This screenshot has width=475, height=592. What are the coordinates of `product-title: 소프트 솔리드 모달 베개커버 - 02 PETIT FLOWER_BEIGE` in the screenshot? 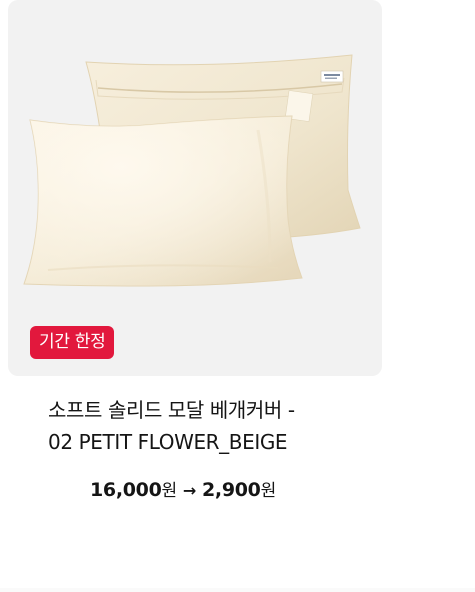 It's located at (208, 426).